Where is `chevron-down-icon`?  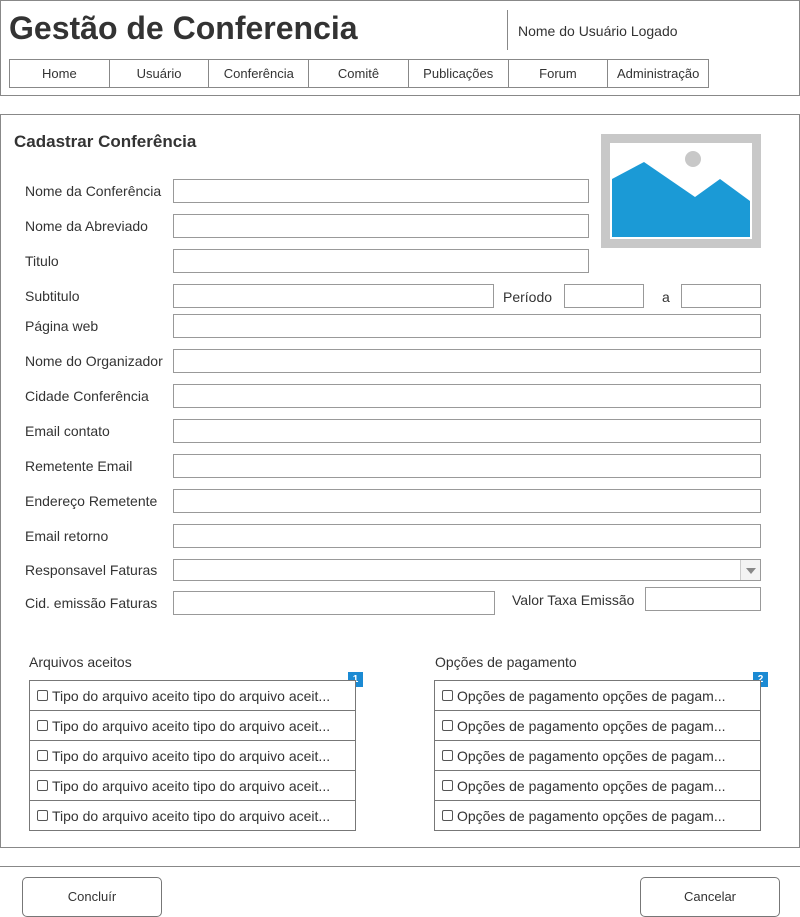 chevron-down-icon is located at coordinates (750, 570).